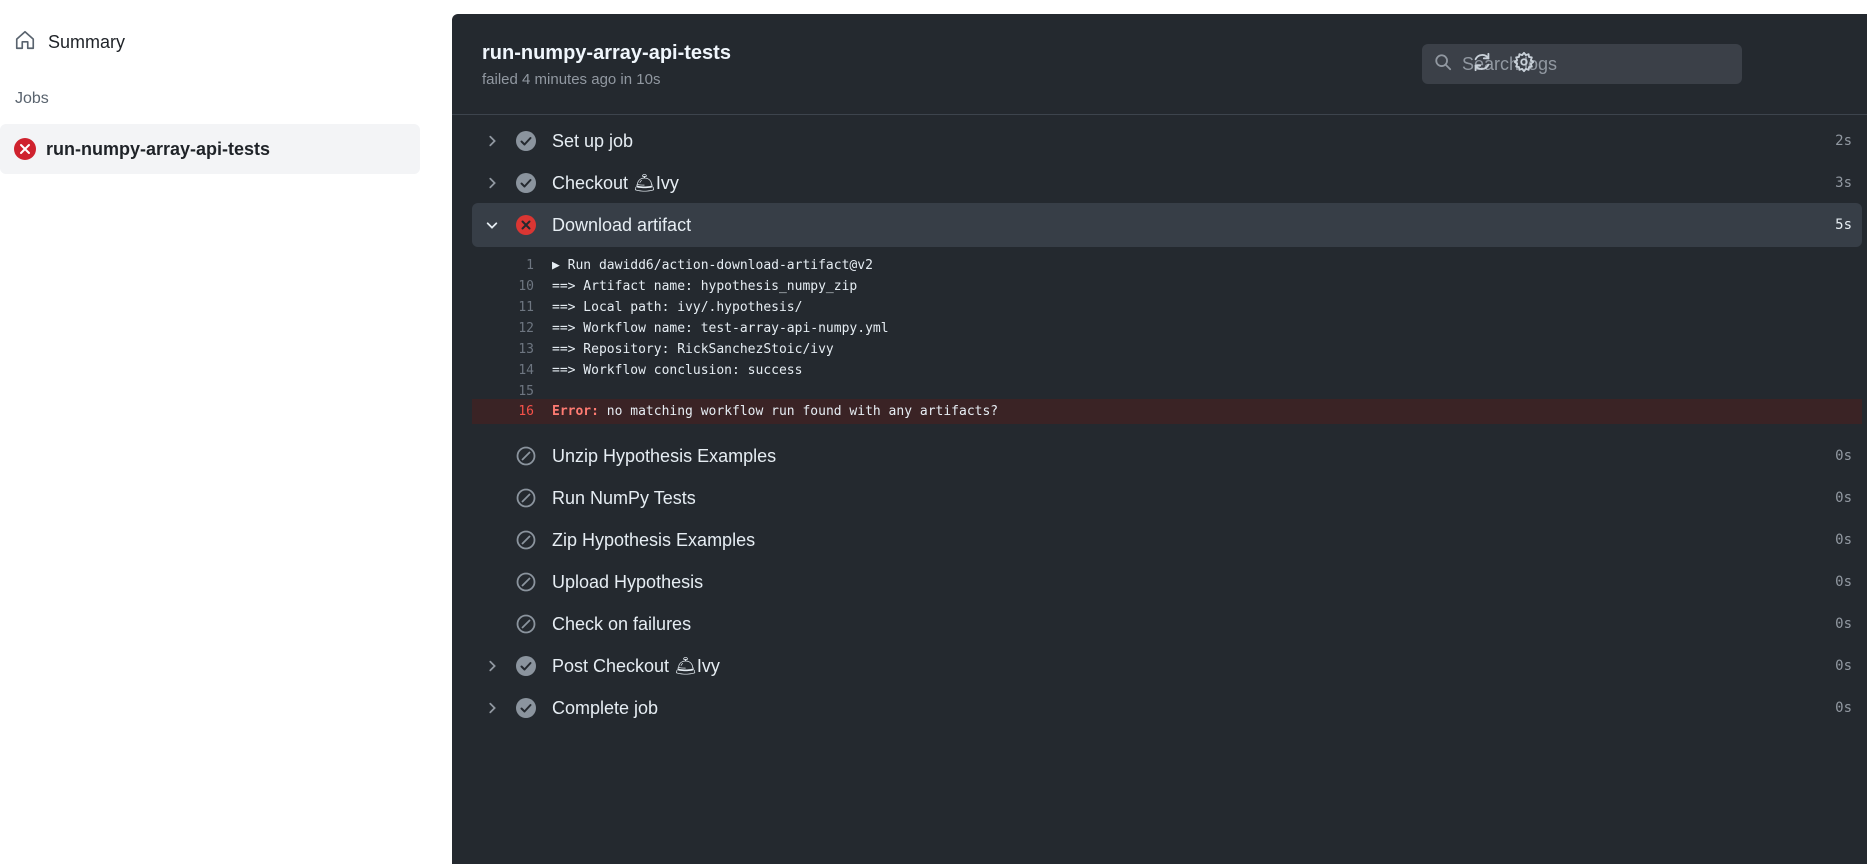  I want to click on step-name: Run NumPy Tests, so click(624, 497).